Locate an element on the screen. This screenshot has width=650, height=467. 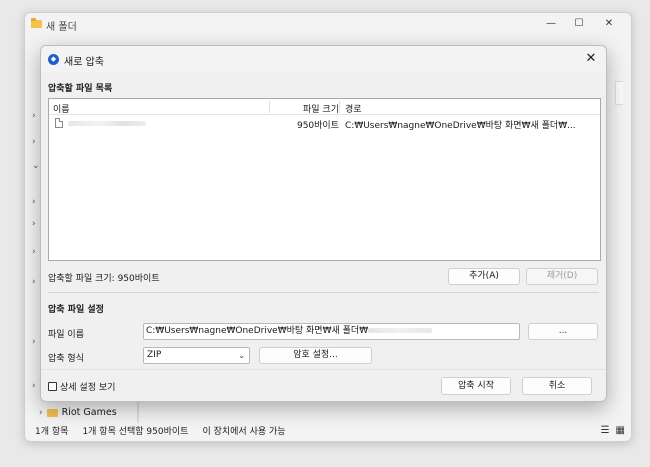
redacted-file-name is located at coordinates (107, 123).